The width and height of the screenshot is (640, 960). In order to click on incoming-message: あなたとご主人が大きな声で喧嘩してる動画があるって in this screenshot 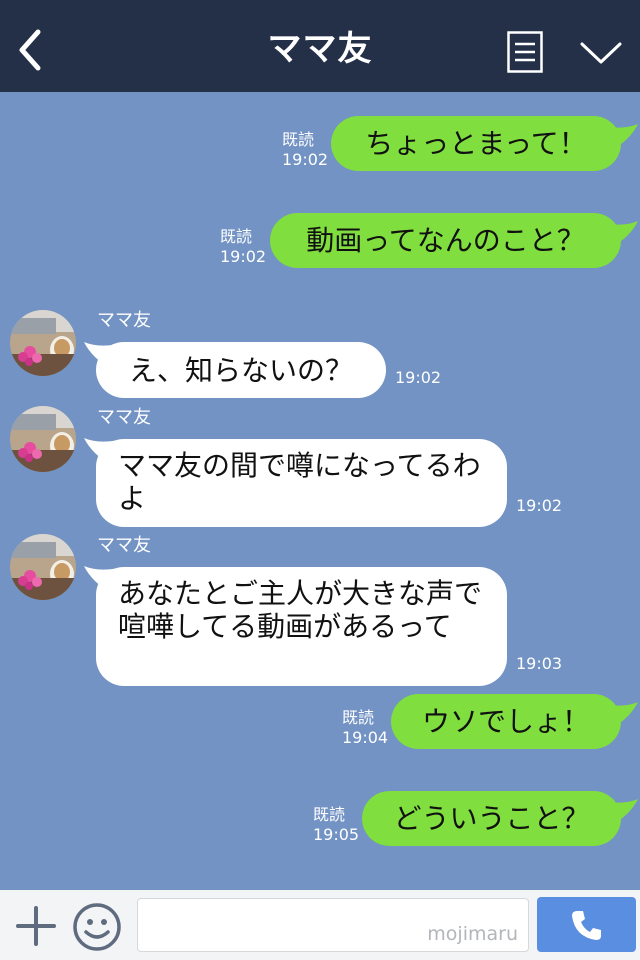, I will do `click(301, 626)`.